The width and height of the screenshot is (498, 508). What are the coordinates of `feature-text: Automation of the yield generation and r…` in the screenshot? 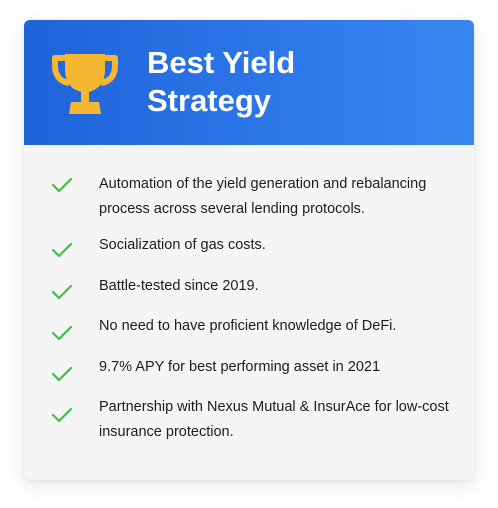 It's located at (263, 196).